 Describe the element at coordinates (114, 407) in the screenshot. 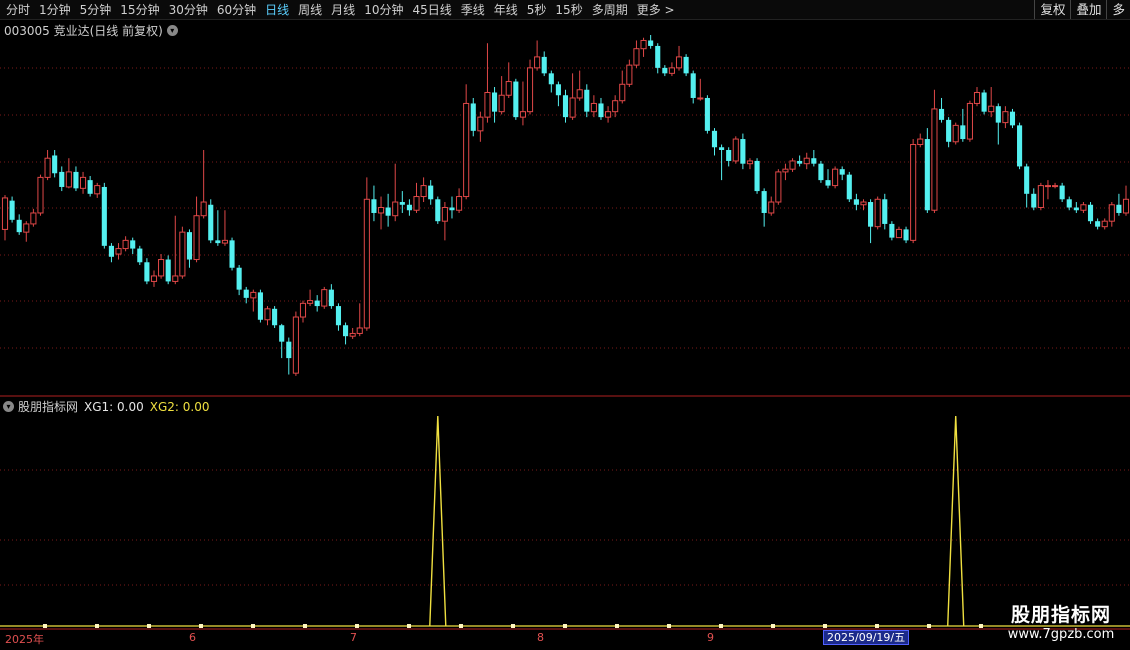

I see `xg1-readout: XG1: 0.00` at that location.